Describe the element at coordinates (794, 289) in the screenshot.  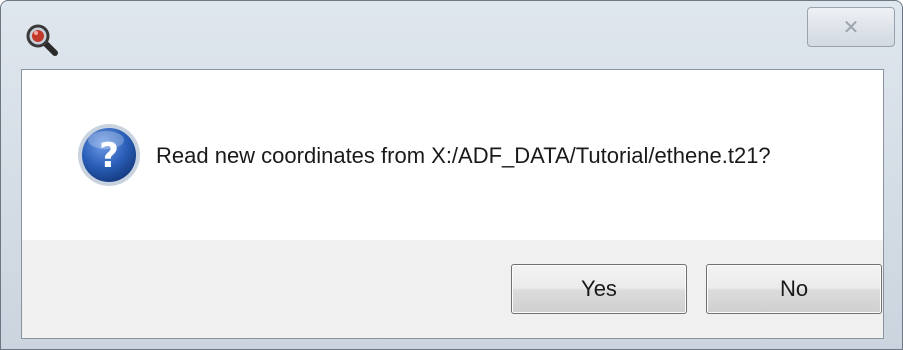
I see `no-button: No` at that location.